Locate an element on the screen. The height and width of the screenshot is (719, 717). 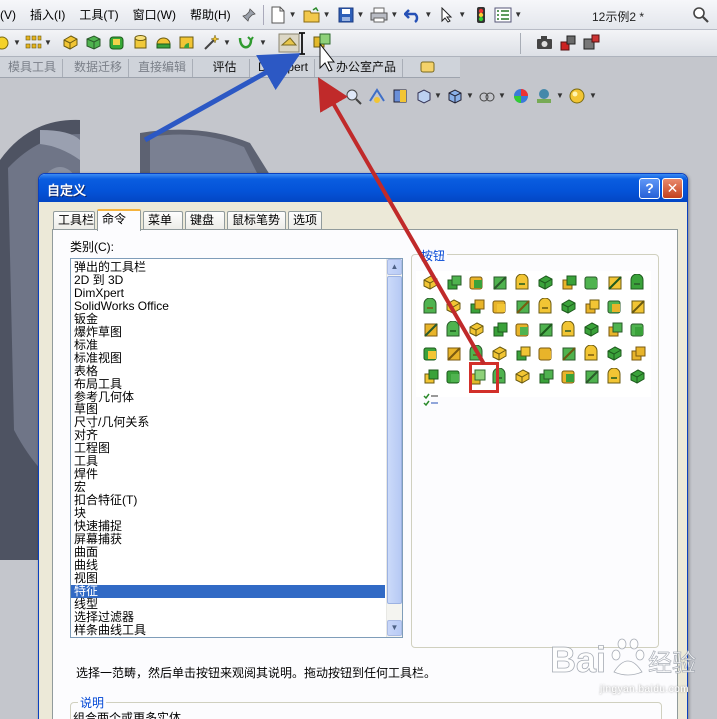
menu-tools: 工具(T) is located at coordinates (98, 14).